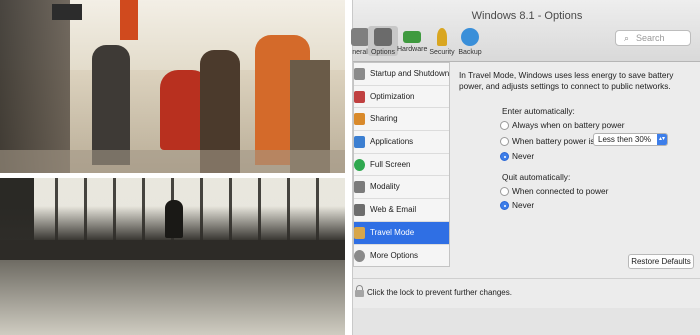 The width and height of the screenshot is (700, 335). I want to click on sidebar-item-label: Optimization, so click(392, 96).